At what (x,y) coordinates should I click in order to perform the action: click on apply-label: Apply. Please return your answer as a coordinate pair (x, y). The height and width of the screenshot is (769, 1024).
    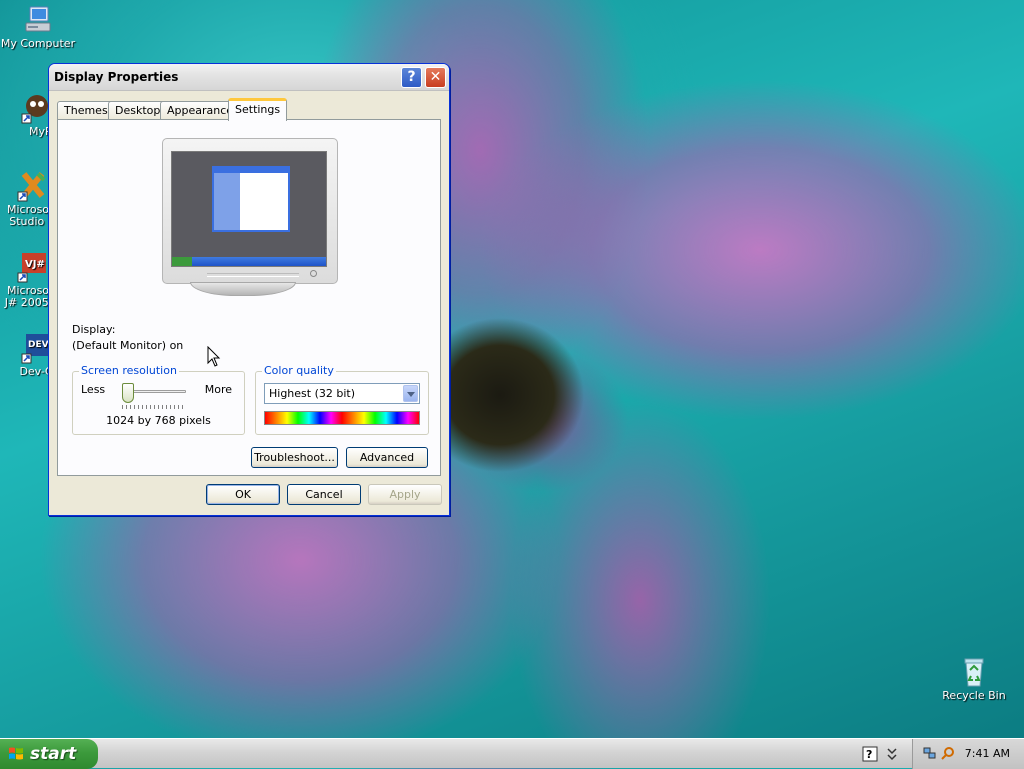
    Looking at the image, I should click on (405, 494).